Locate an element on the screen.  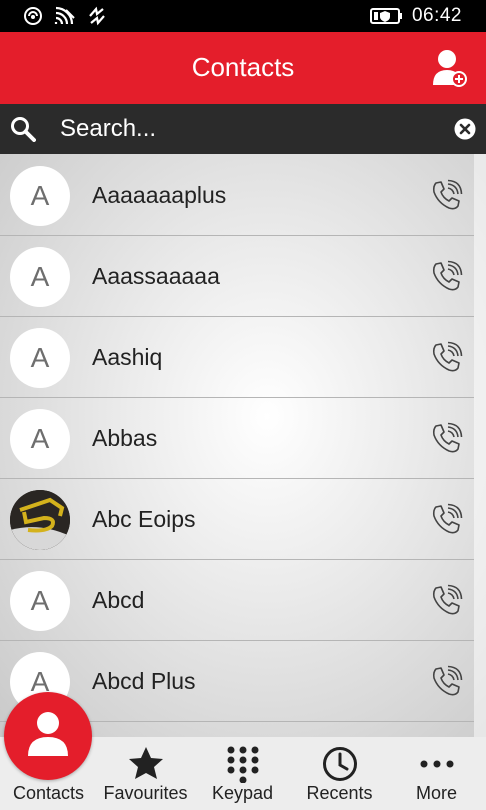
contact-row: A Aaaaaaaplus is located at coordinates (237, 195).